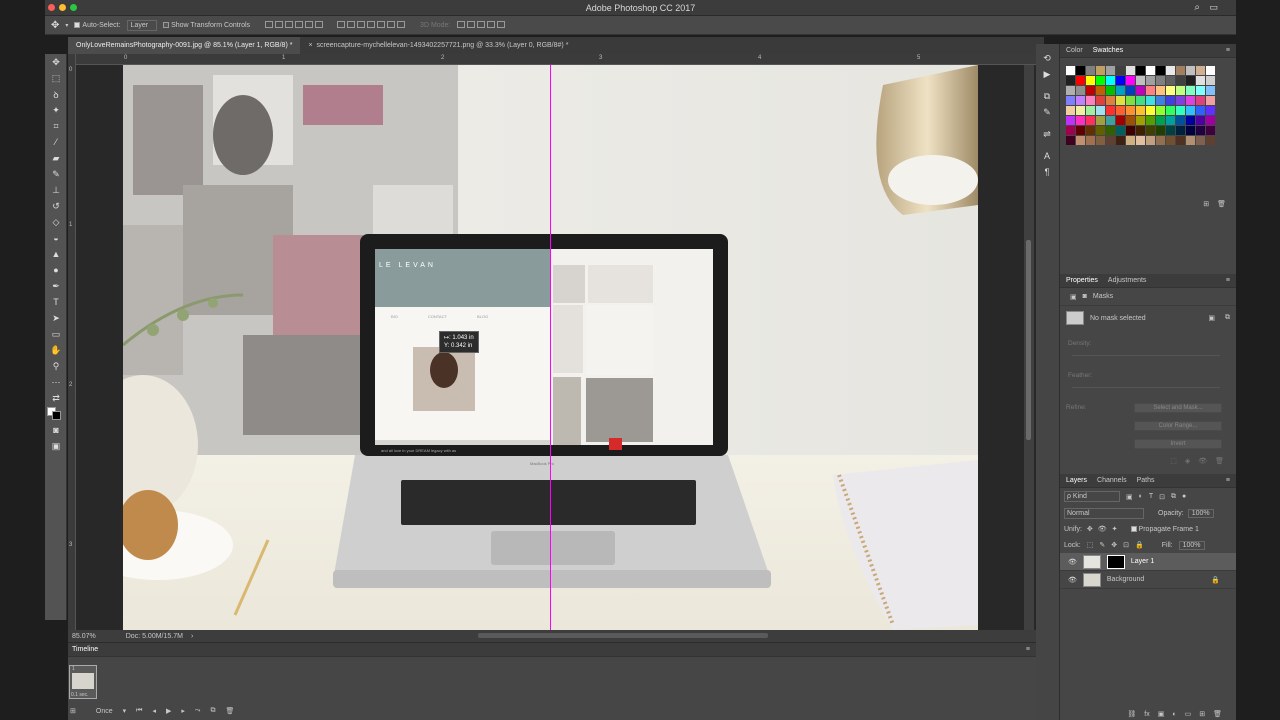  What do you see at coordinates (1085, 296) in the screenshot?
I see `vector-mask-icon: ◙` at bounding box center [1085, 296].